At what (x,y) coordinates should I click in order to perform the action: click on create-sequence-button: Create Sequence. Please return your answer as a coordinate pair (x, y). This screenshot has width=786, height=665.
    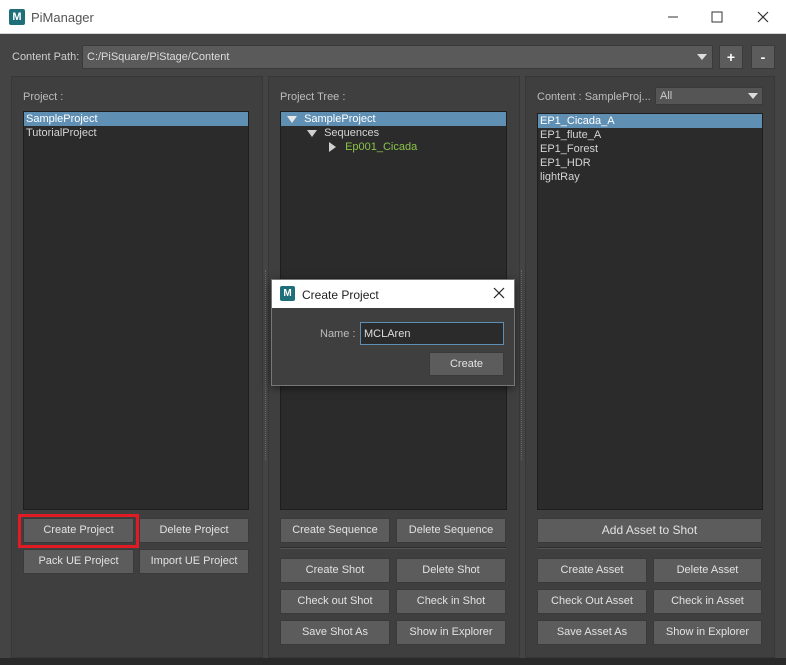
    Looking at the image, I should click on (335, 530).